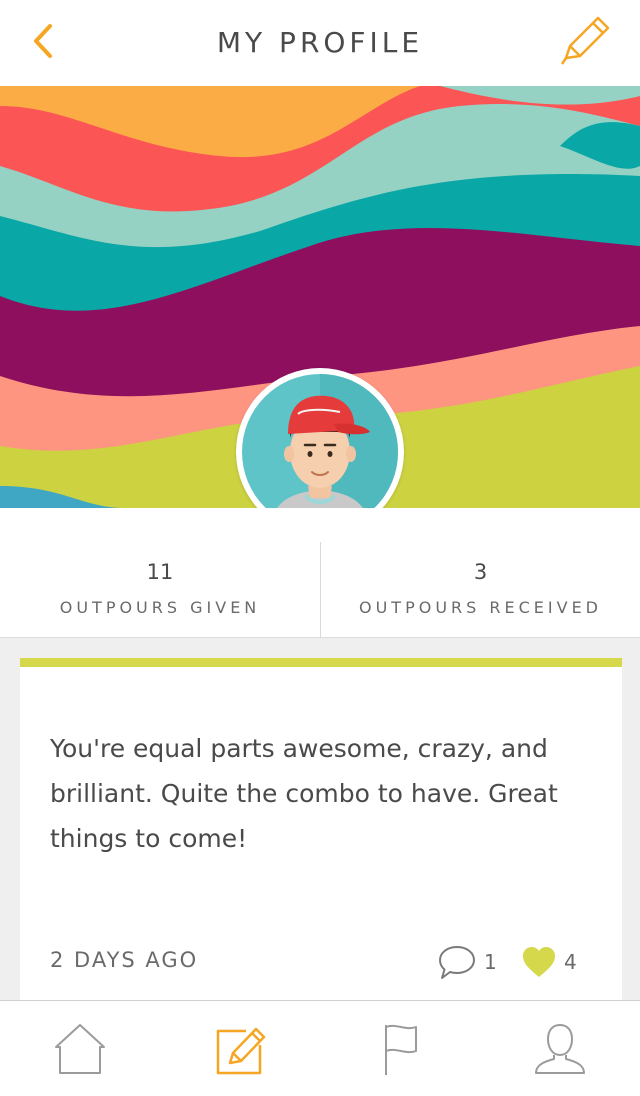 The width and height of the screenshot is (640, 1096). I want to click on tab-home, so click(80, 1049).